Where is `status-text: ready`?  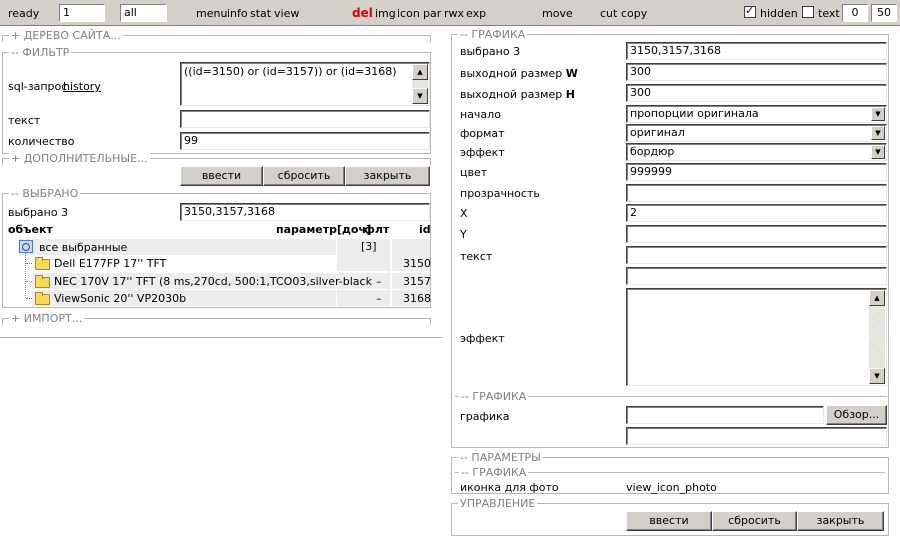
status-text: ready is located at coordinates (24, 13).